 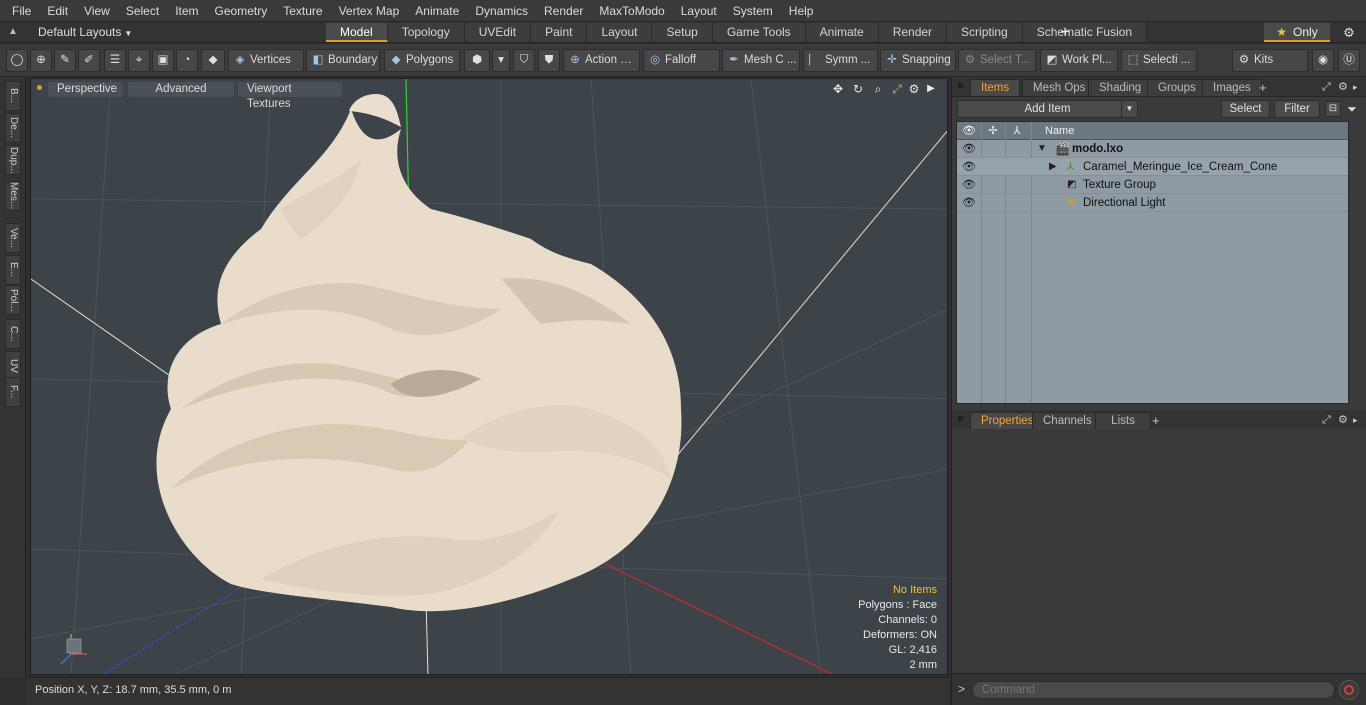 What do you see at coordinates (549, 60) in the screenshot?
I see `auto-select-button: ⛊` at bounding box center [549, 60].